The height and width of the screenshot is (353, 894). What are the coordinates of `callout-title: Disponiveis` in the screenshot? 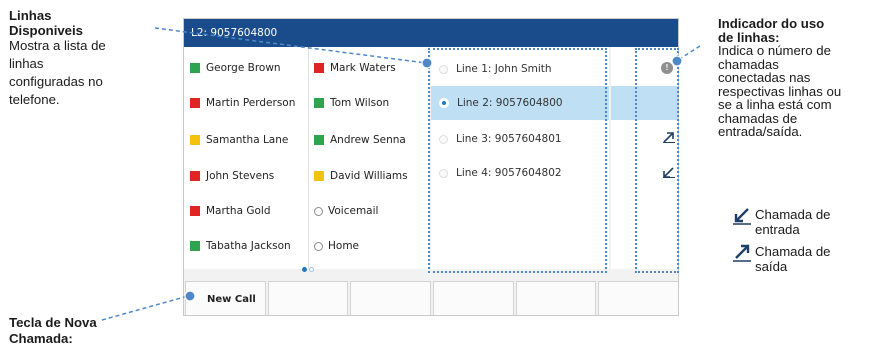 It's located at (46, 30).